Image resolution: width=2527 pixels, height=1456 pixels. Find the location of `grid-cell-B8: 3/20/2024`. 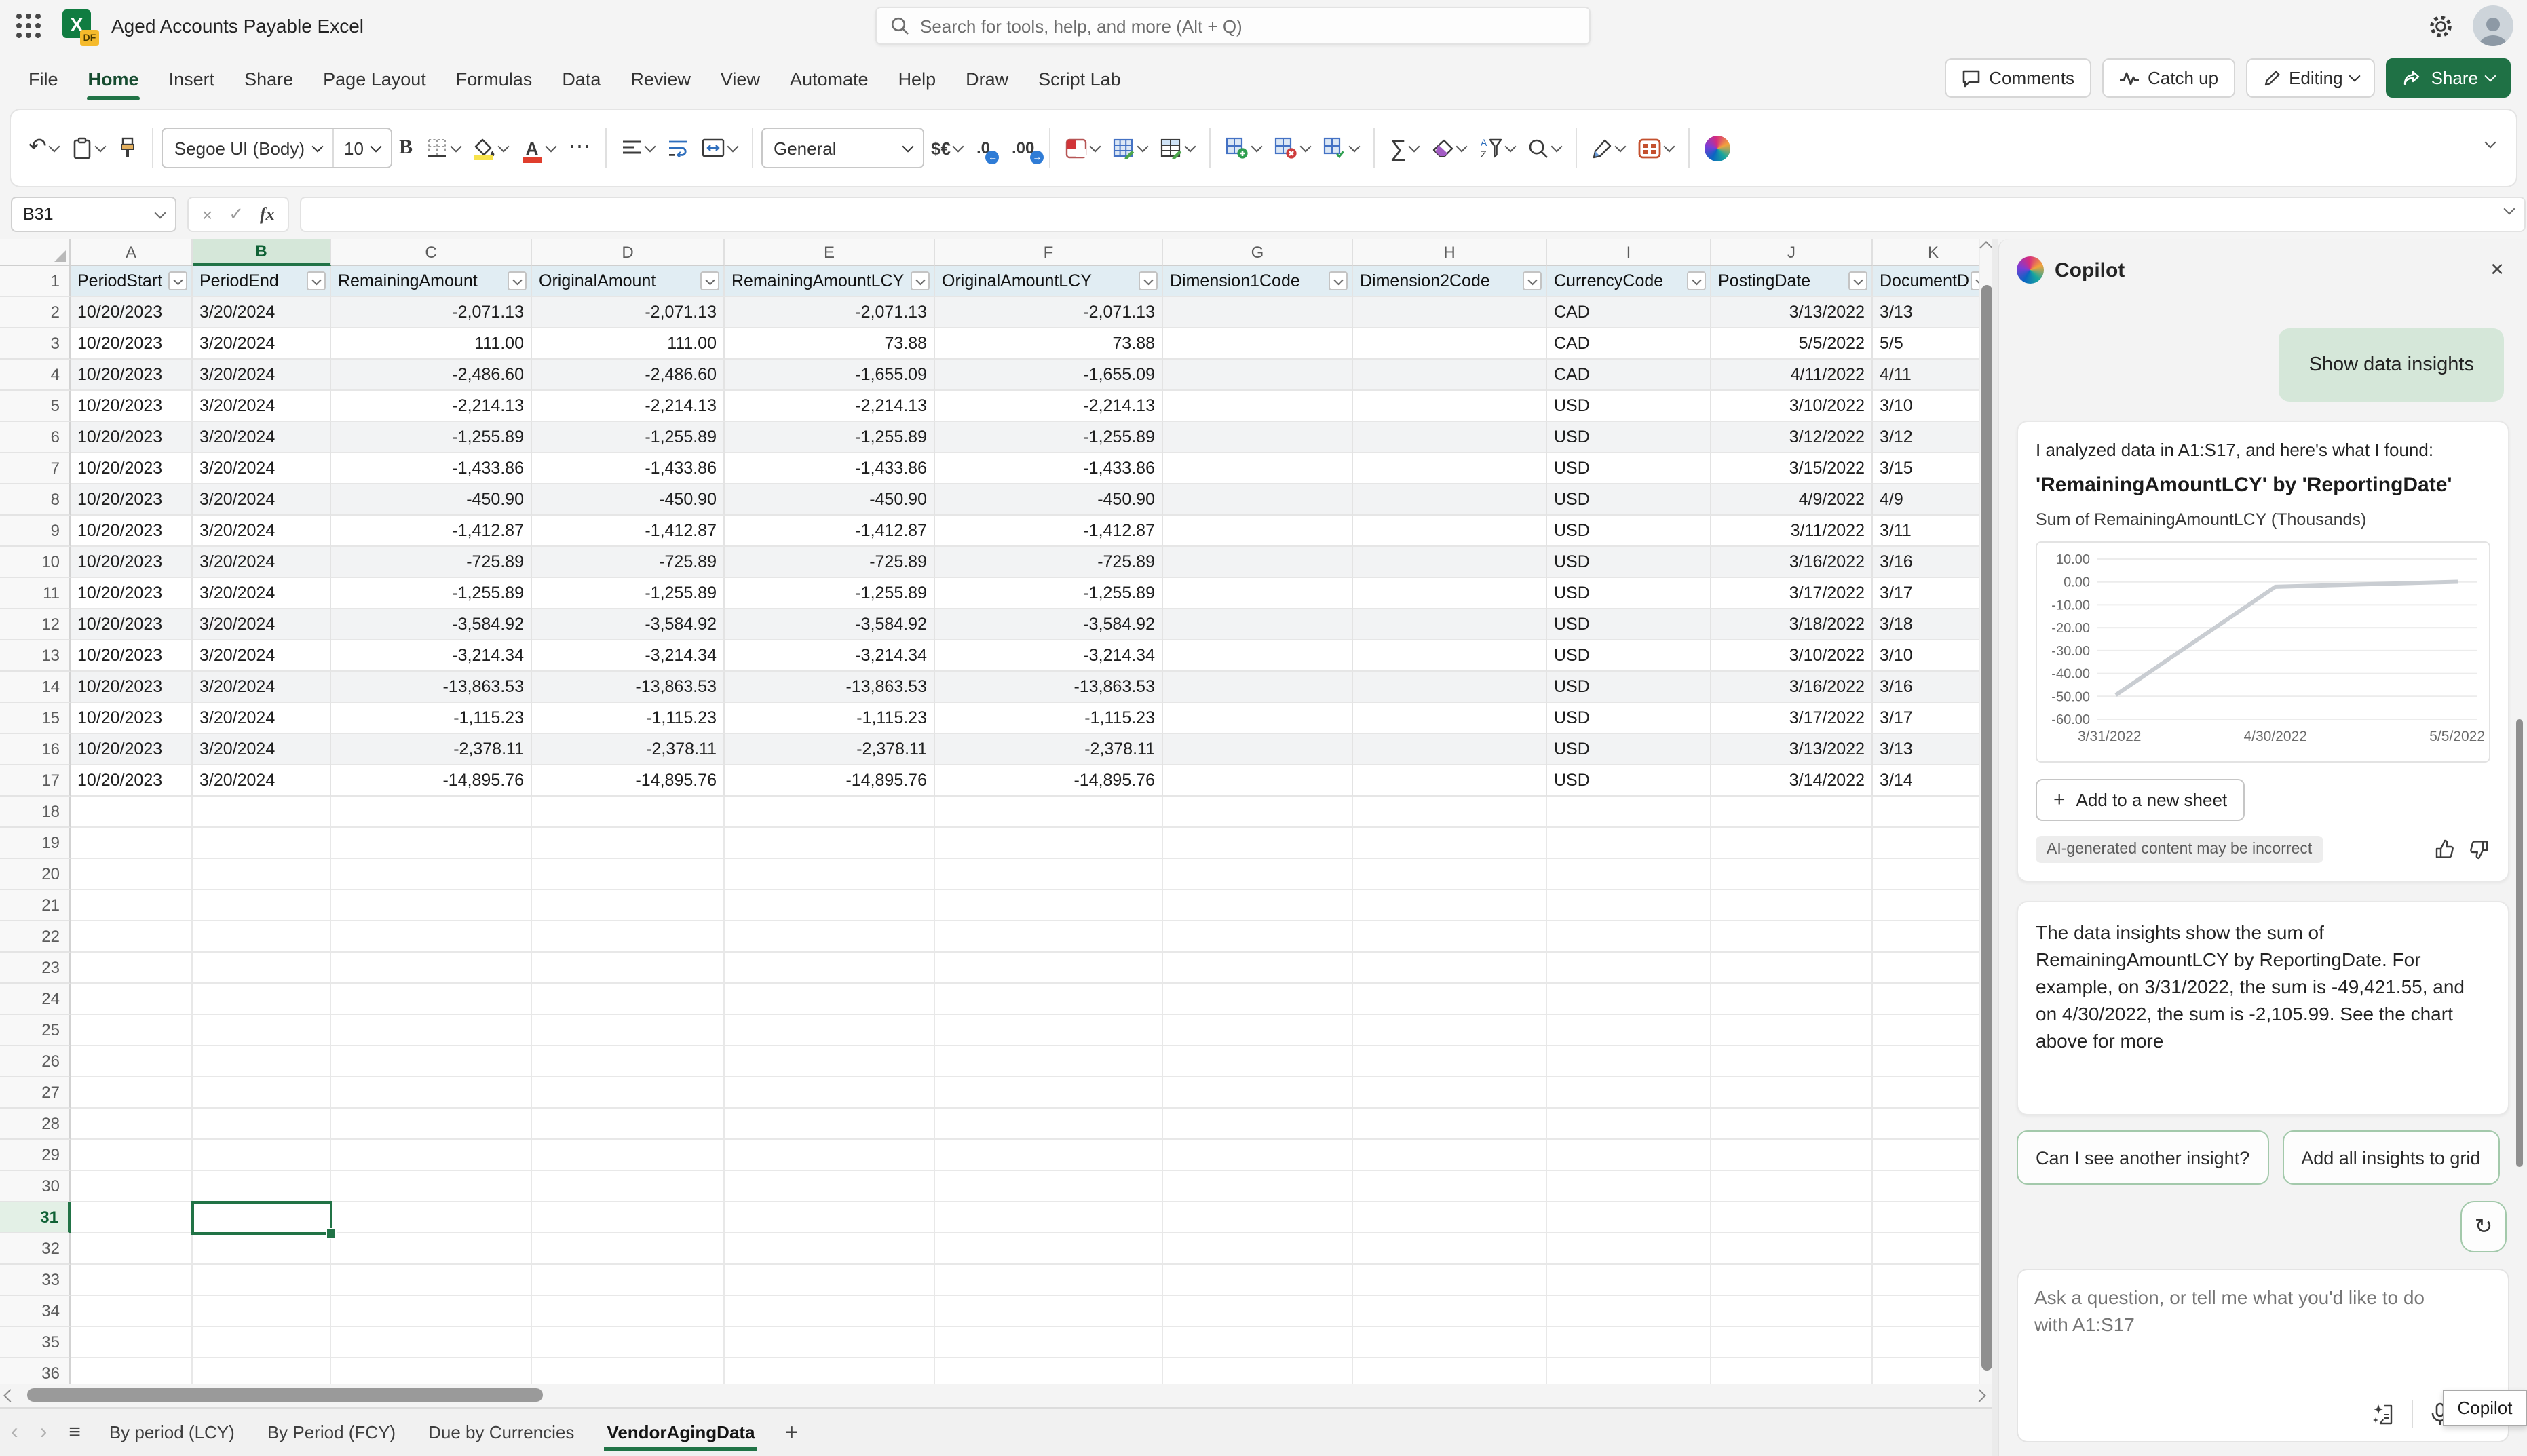

grid-cell-B8: 3/20/2024 is located at coordinates (262, 500).